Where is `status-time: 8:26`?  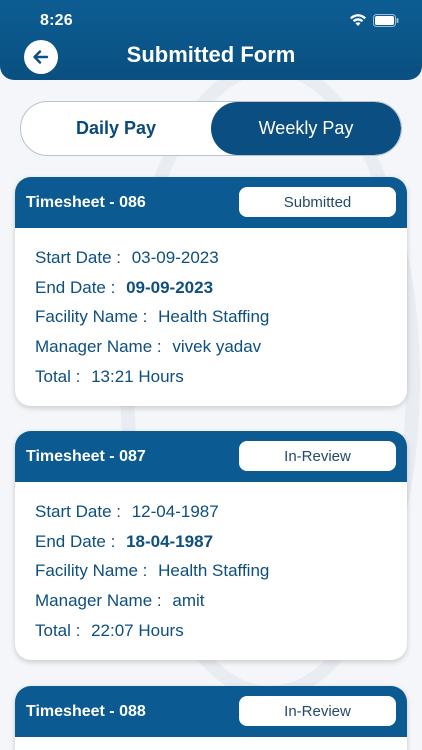 status-time: 8:26 is located at coordinates (56, 20).